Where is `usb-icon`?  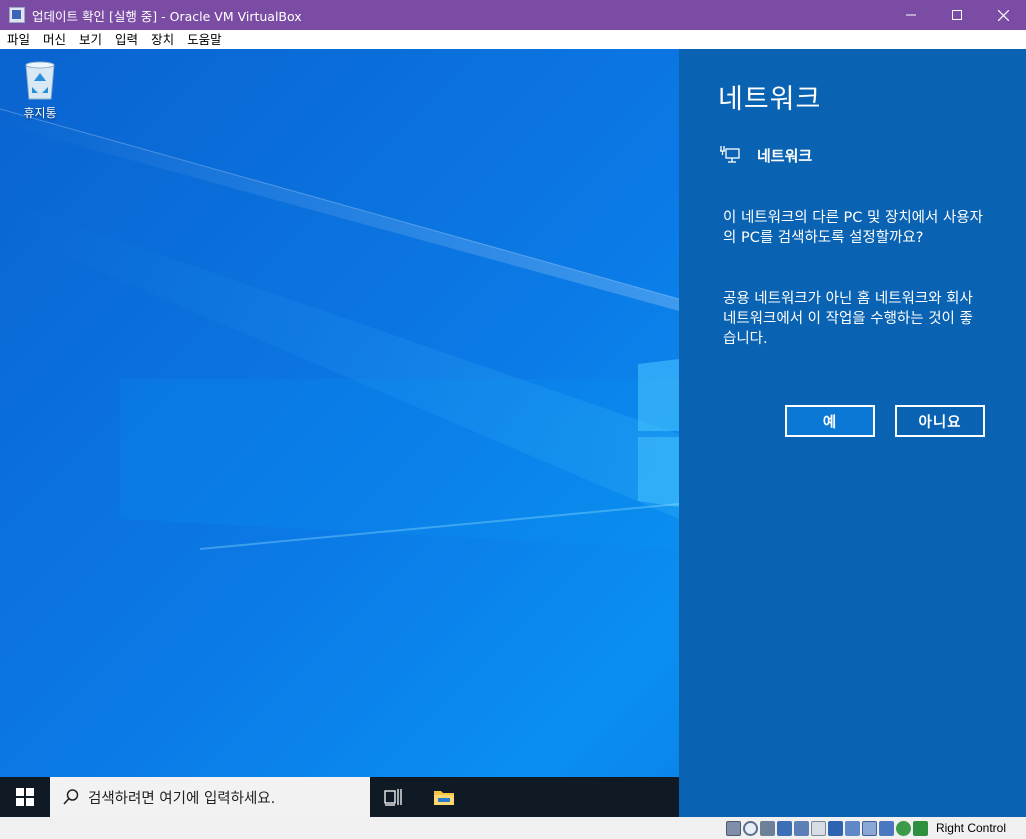
usb-icon is located at coordinates (801, 828).